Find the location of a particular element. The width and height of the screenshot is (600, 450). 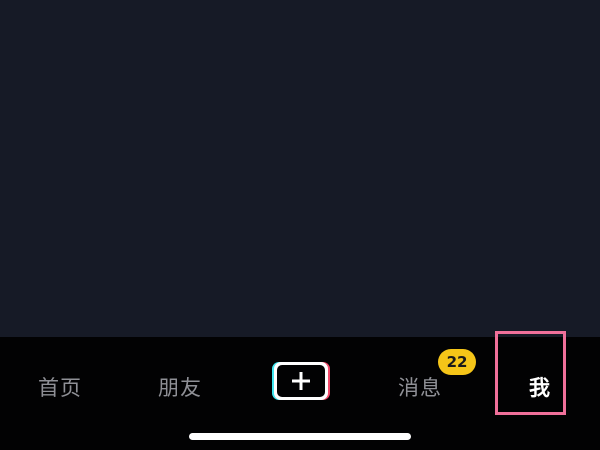

tab-friends: 朋友 is located at coordinates (180, 387).